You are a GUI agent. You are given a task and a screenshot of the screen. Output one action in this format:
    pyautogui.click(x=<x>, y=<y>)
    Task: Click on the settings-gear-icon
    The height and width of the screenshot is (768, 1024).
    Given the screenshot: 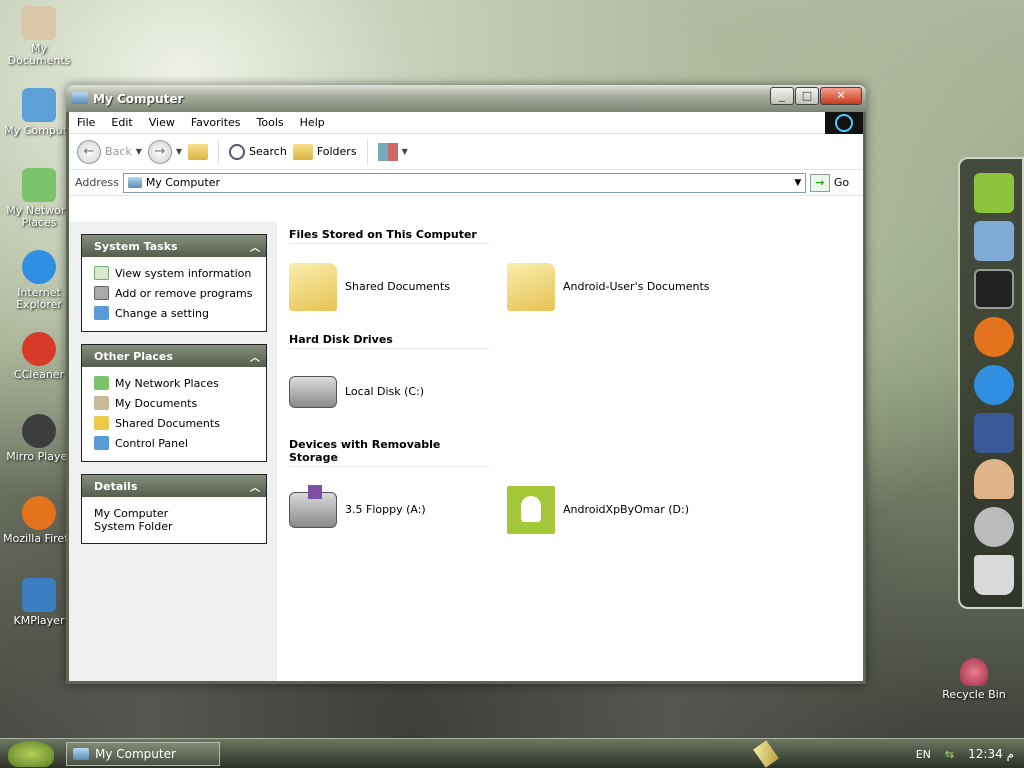 What is the action you would take?
    pyautogui.click(x=994, y=527)
    